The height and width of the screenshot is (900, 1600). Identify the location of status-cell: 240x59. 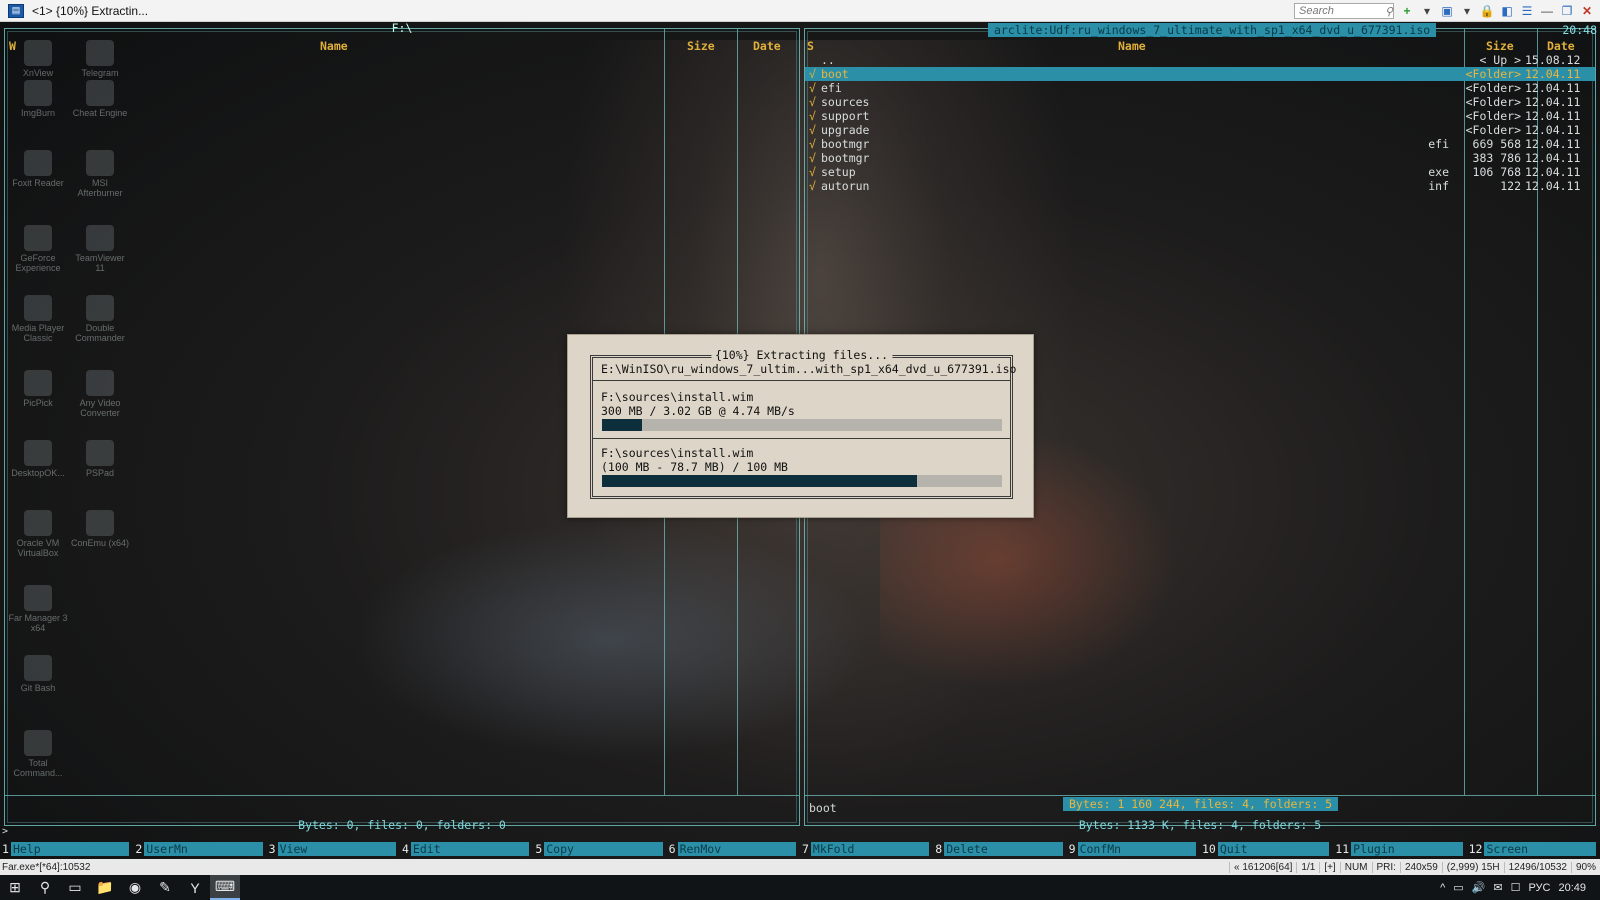
(1420, 867).